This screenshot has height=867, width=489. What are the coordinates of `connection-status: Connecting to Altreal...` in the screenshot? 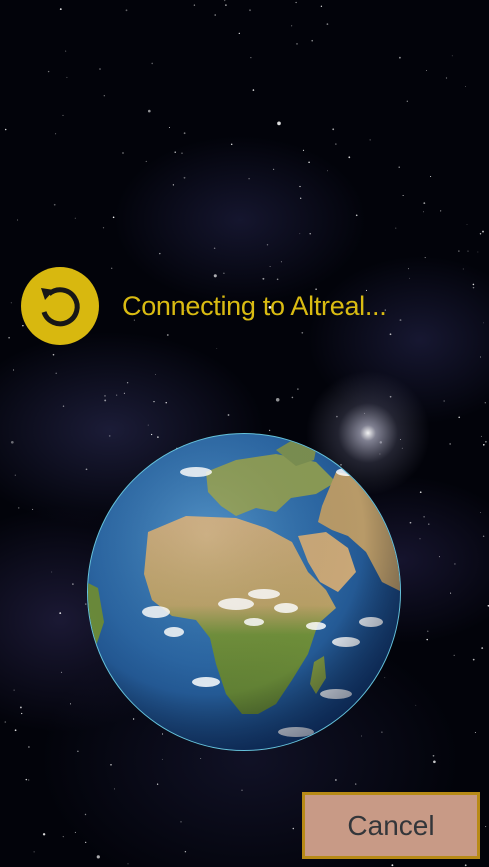 It's located at (204, 306).